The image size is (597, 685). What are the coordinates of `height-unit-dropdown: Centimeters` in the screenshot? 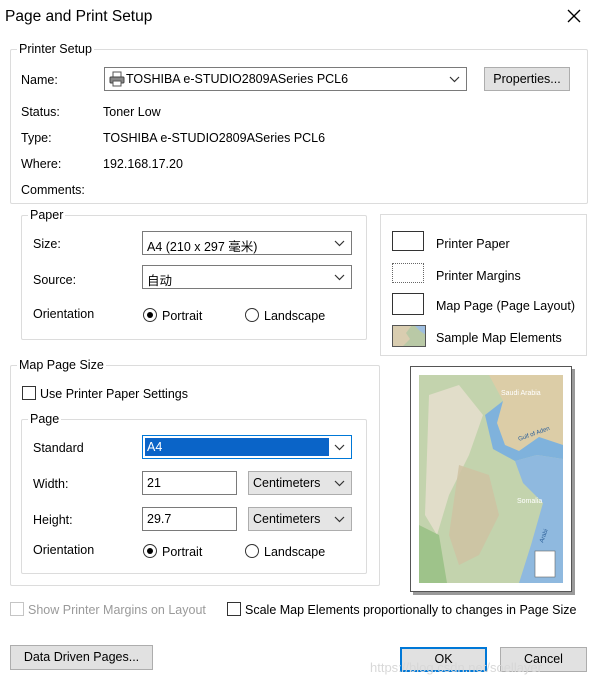 It's located at (300, 519).